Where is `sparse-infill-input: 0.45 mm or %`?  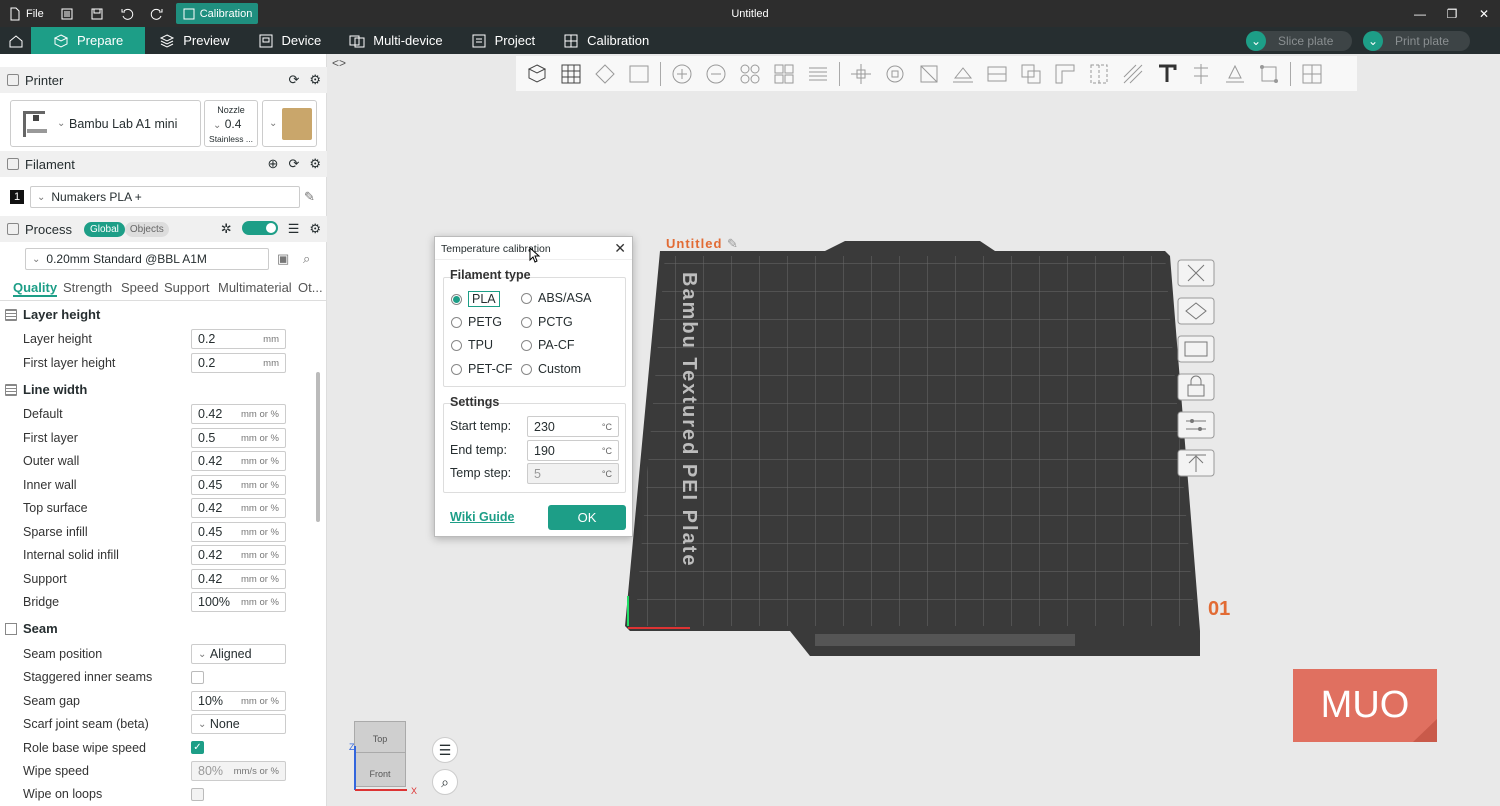 sparse-infill-input: 0.45 mm or % is located at coordinates (238, 532).